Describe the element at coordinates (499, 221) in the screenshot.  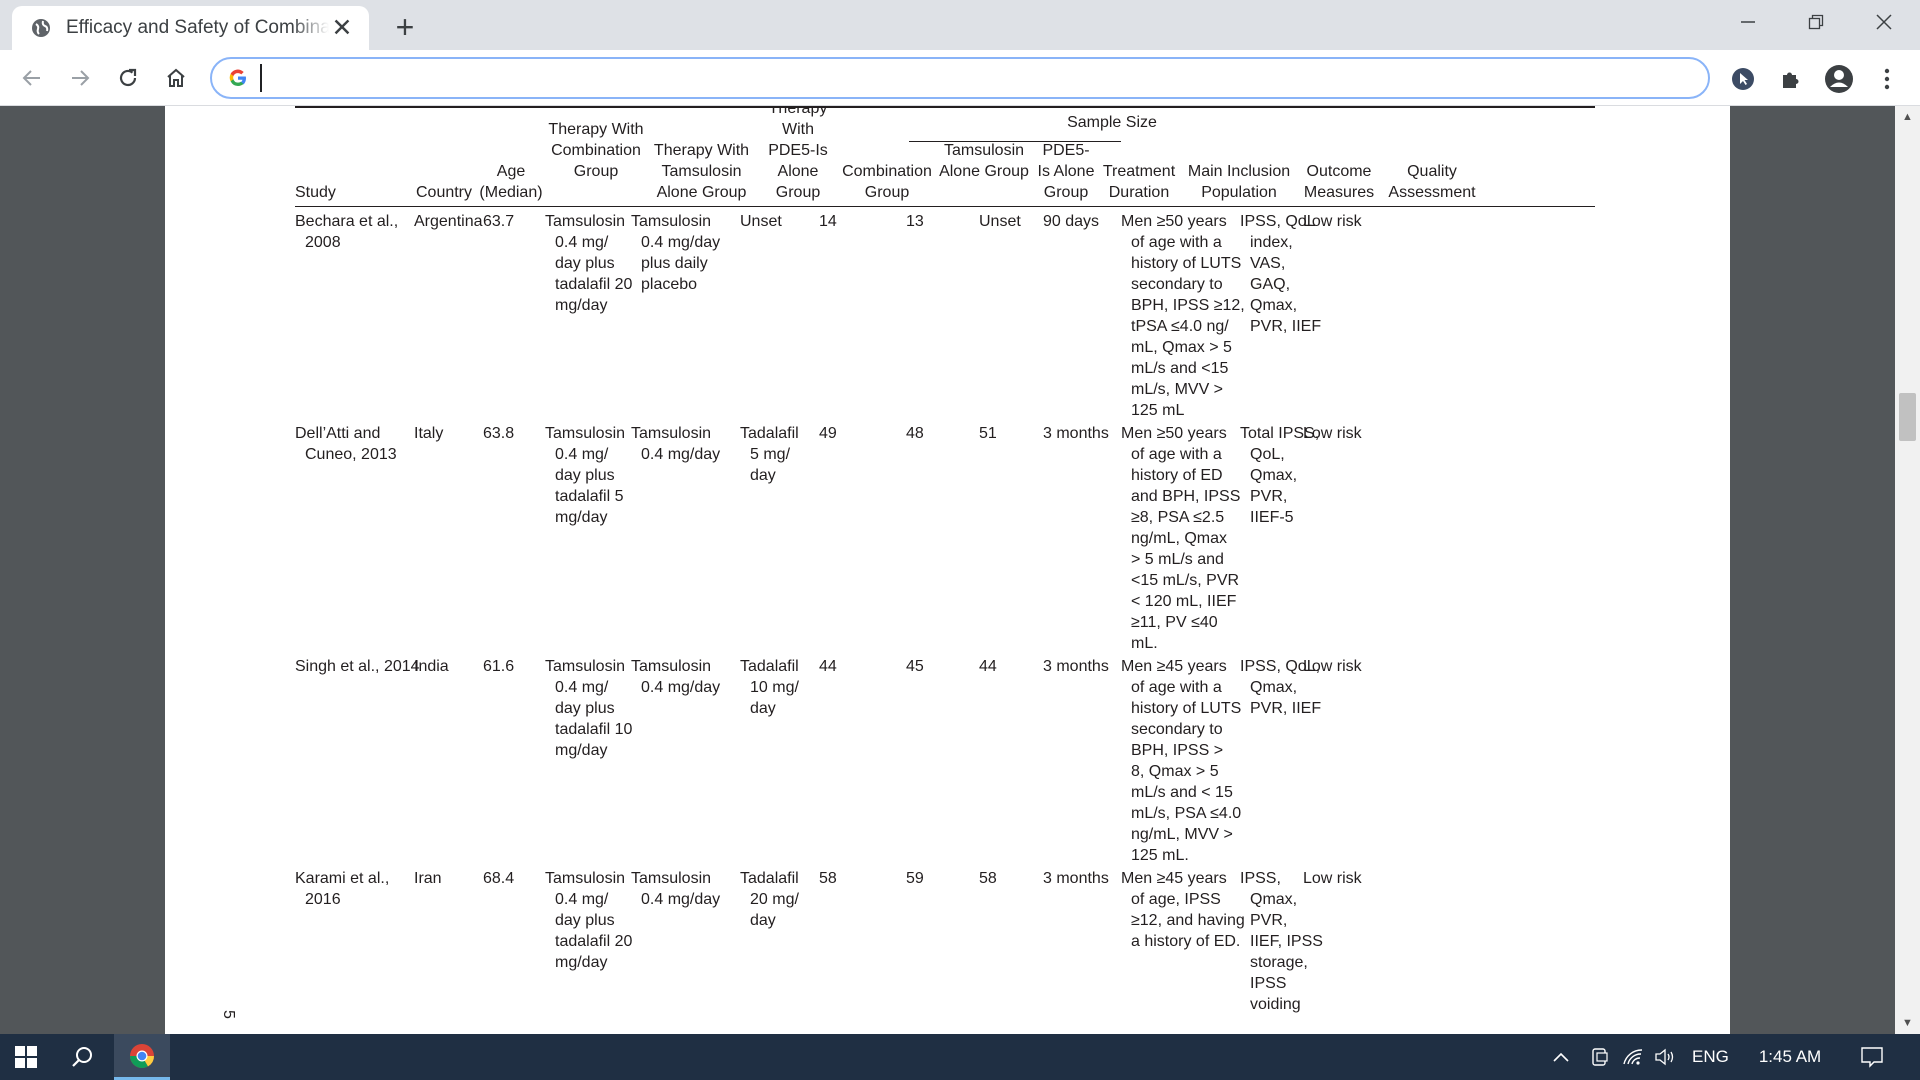
I see `table-cell-age: 63.7` at that location.